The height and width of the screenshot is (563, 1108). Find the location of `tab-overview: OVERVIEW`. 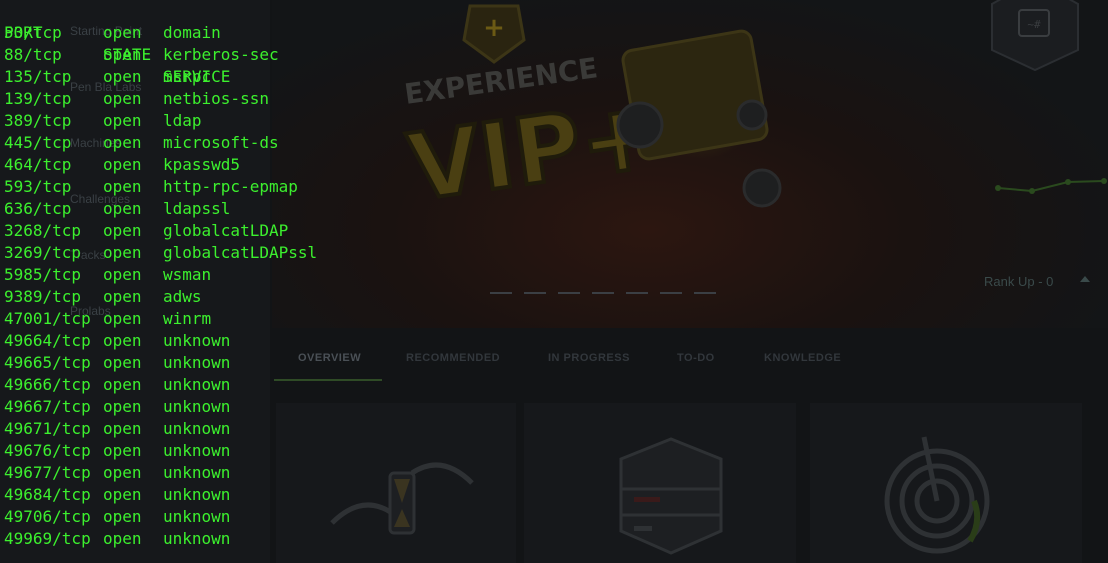

tab-overview: OVERVIEW is located at coordinates (329, 358).